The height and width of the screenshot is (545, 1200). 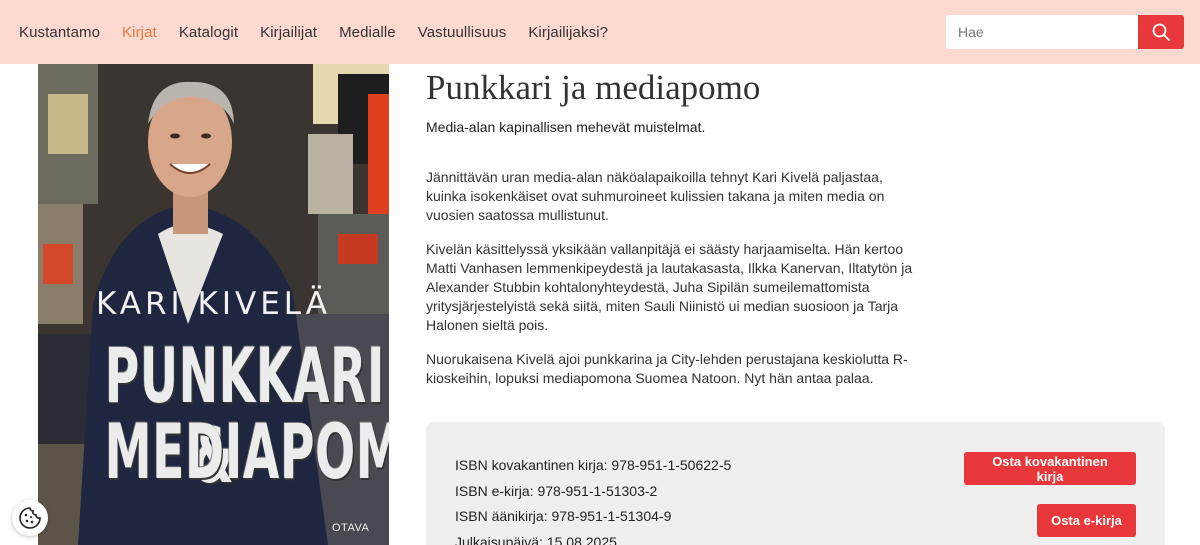 What do you see at coordinates (351, 528) in the screenshot?
I see `cover-publisher: OTAVA` at bounding box center [351, 528].